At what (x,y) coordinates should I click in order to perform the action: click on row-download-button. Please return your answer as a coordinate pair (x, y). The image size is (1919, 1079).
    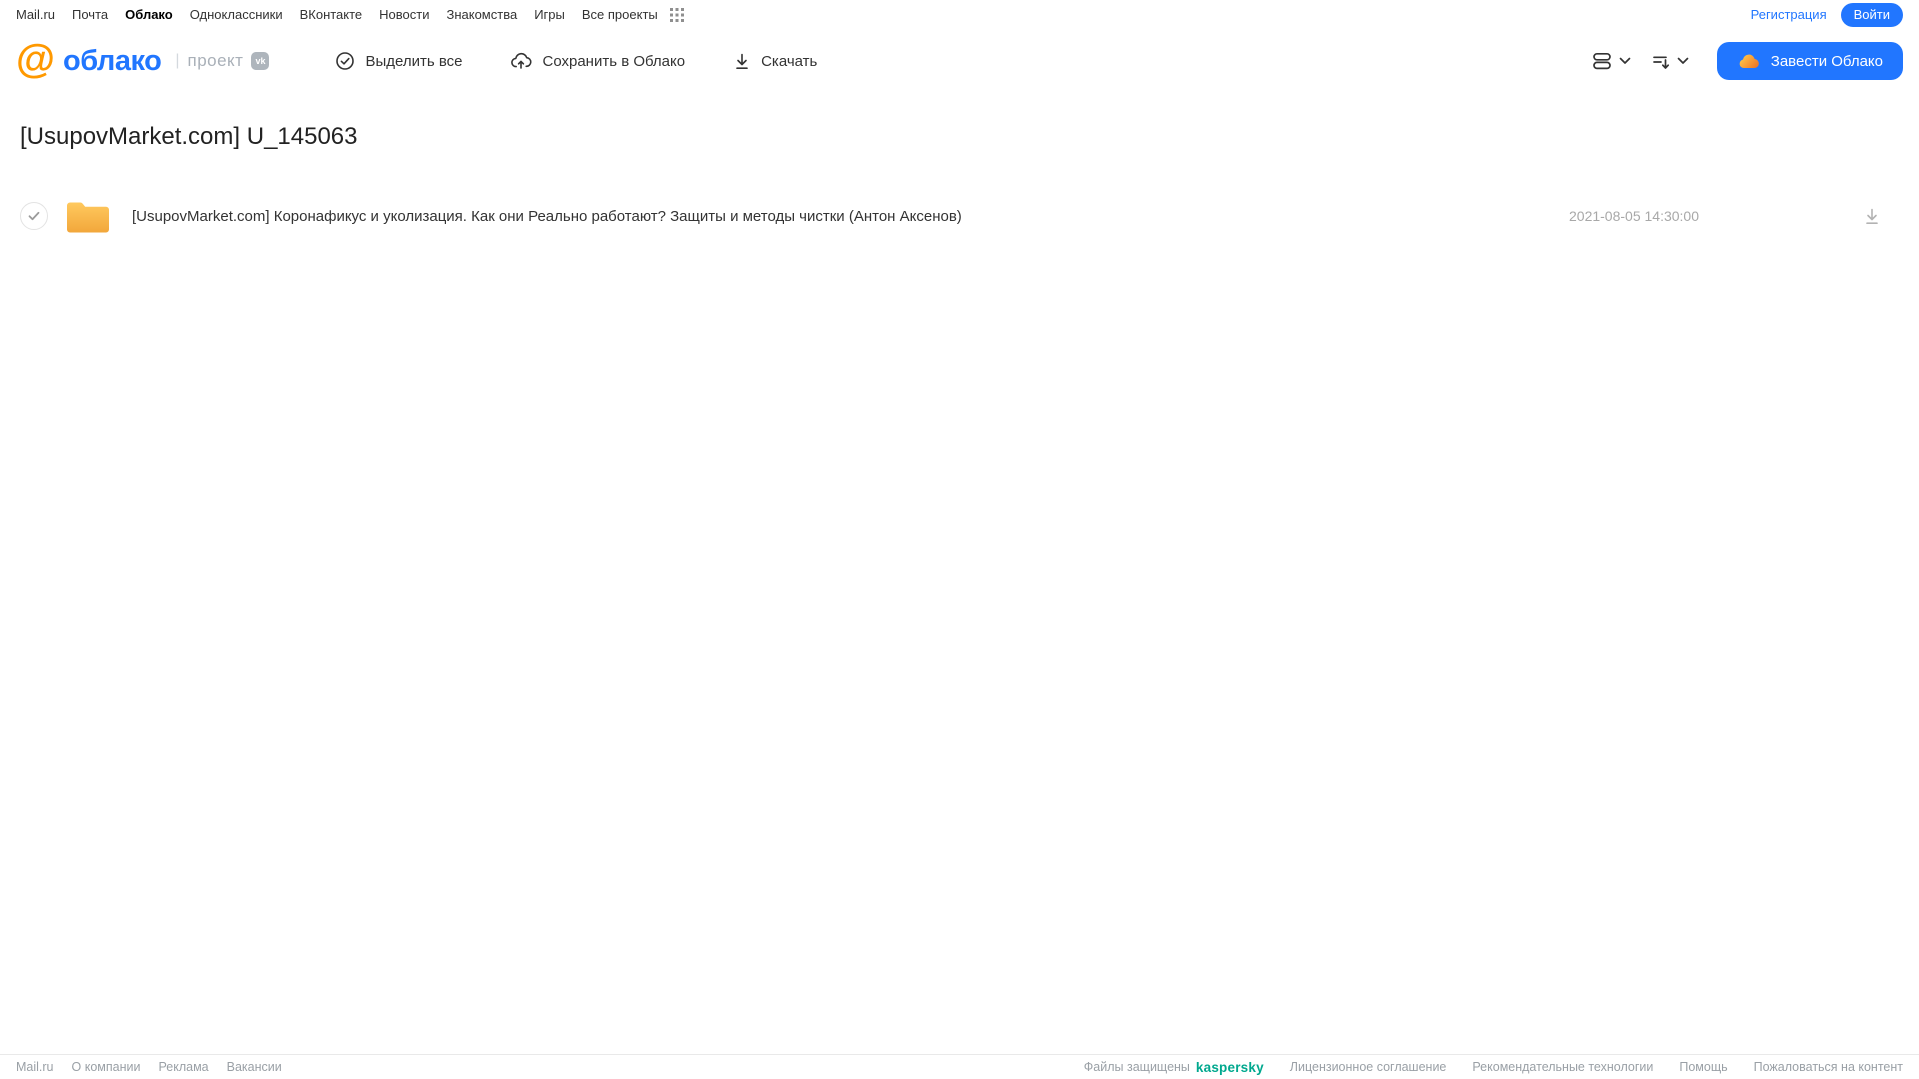
    Looking at the image, I should click on (1872, 216).